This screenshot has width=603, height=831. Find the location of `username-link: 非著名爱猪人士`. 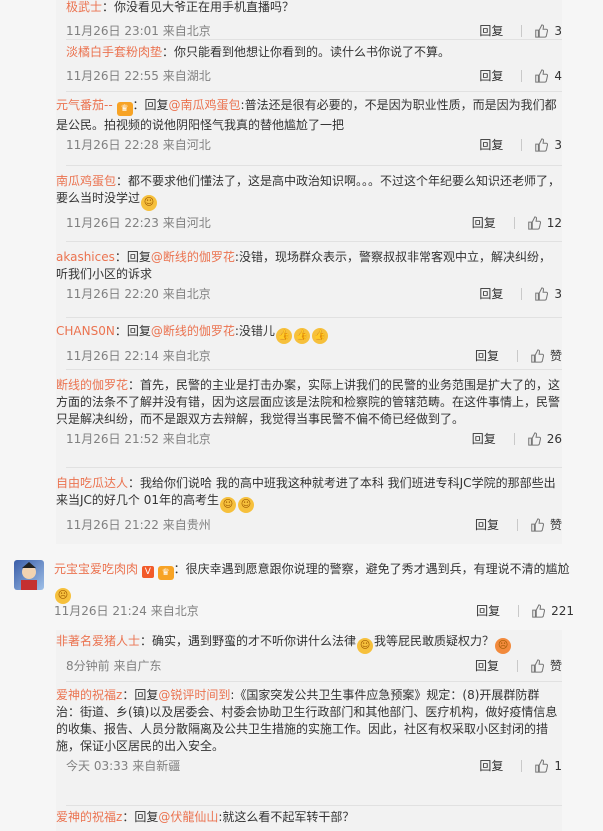

username-link: 非著名爱猪人士 is located at coordinates (98, 641).